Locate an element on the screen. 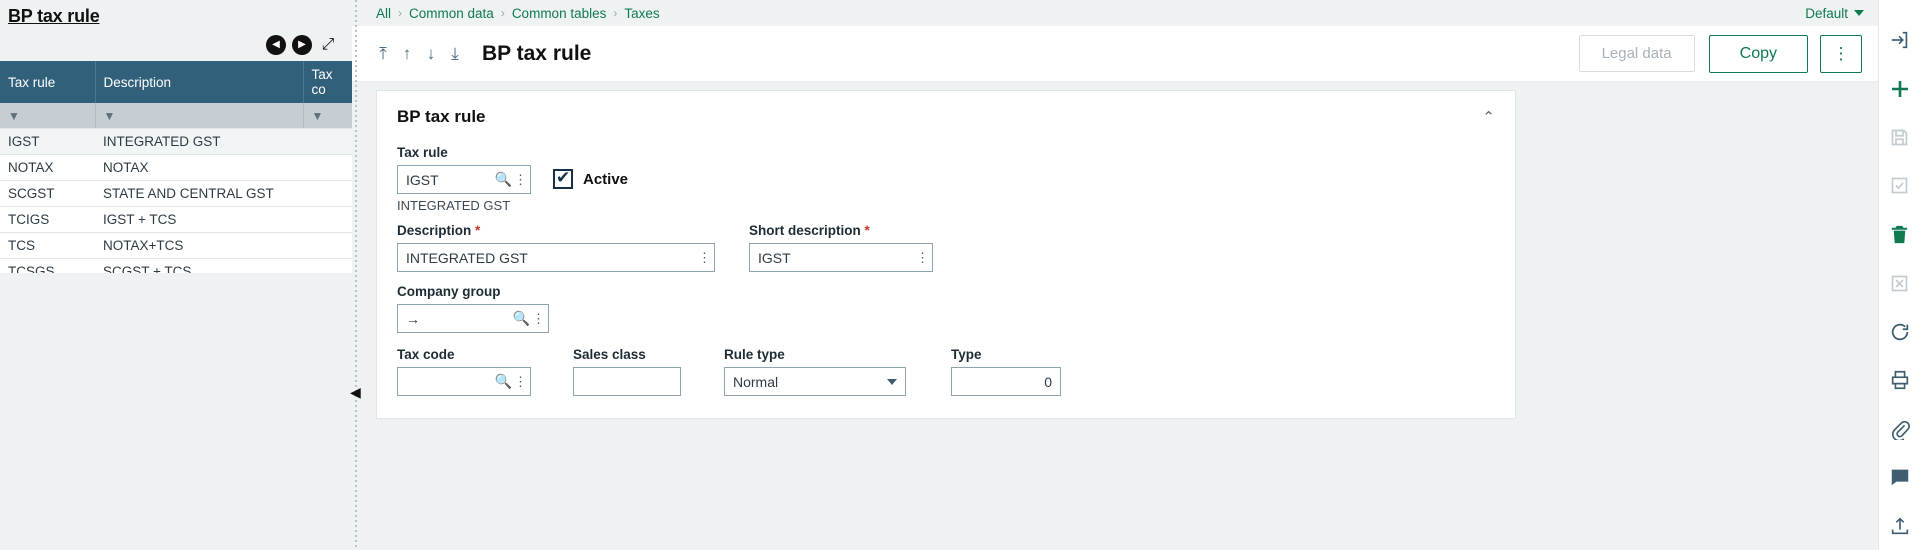  cell-description: STATE AND CENTRAL GST is located at coordinates (199, 193).